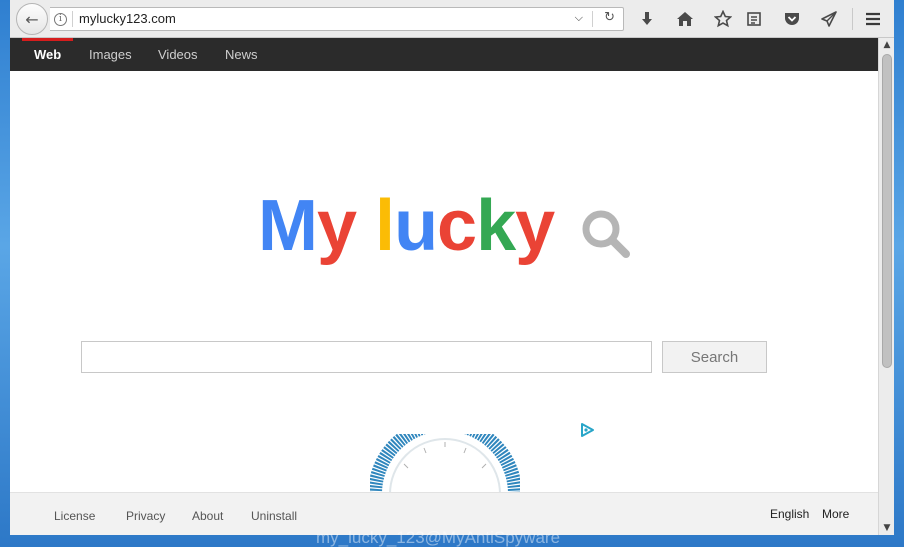 Image resolution: width=904 pixels, height=547 pixels. What do you see at coordinates (47, 54) in the screenshot?
I see `nav-tab-web: Web` at bounding box center [47, 54].